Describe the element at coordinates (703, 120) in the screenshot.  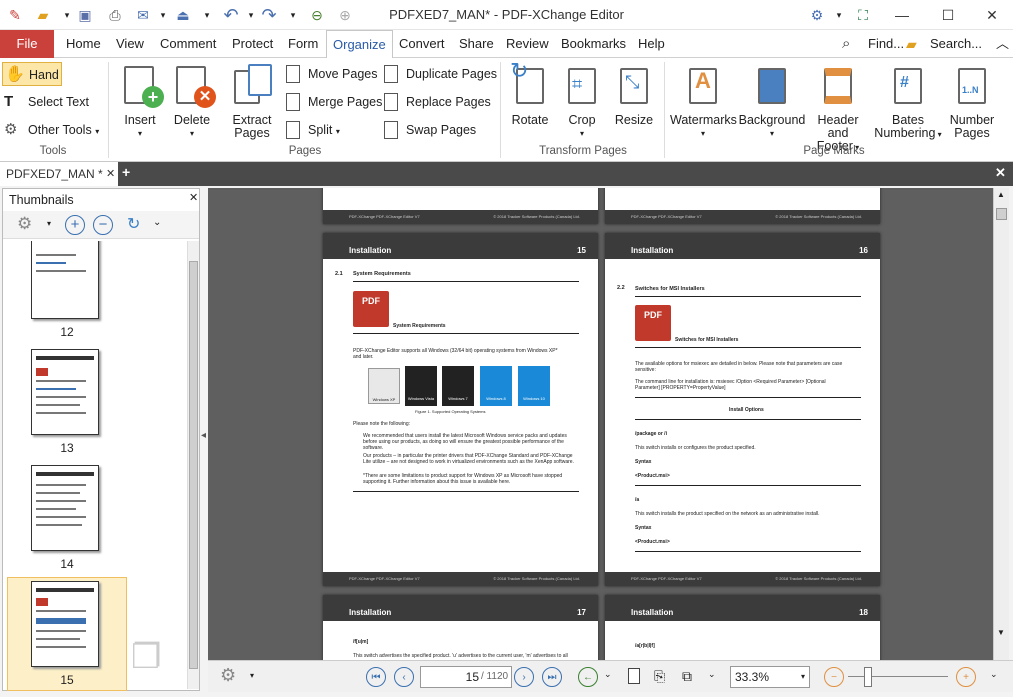
I see `watermarks-label: Watermarks` at that location.